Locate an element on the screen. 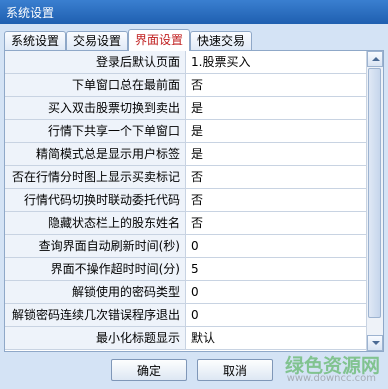 Image resolution: width=388 pixels, height=389 pixels. setting-value: 默认 is located at coordinates (276, 338).